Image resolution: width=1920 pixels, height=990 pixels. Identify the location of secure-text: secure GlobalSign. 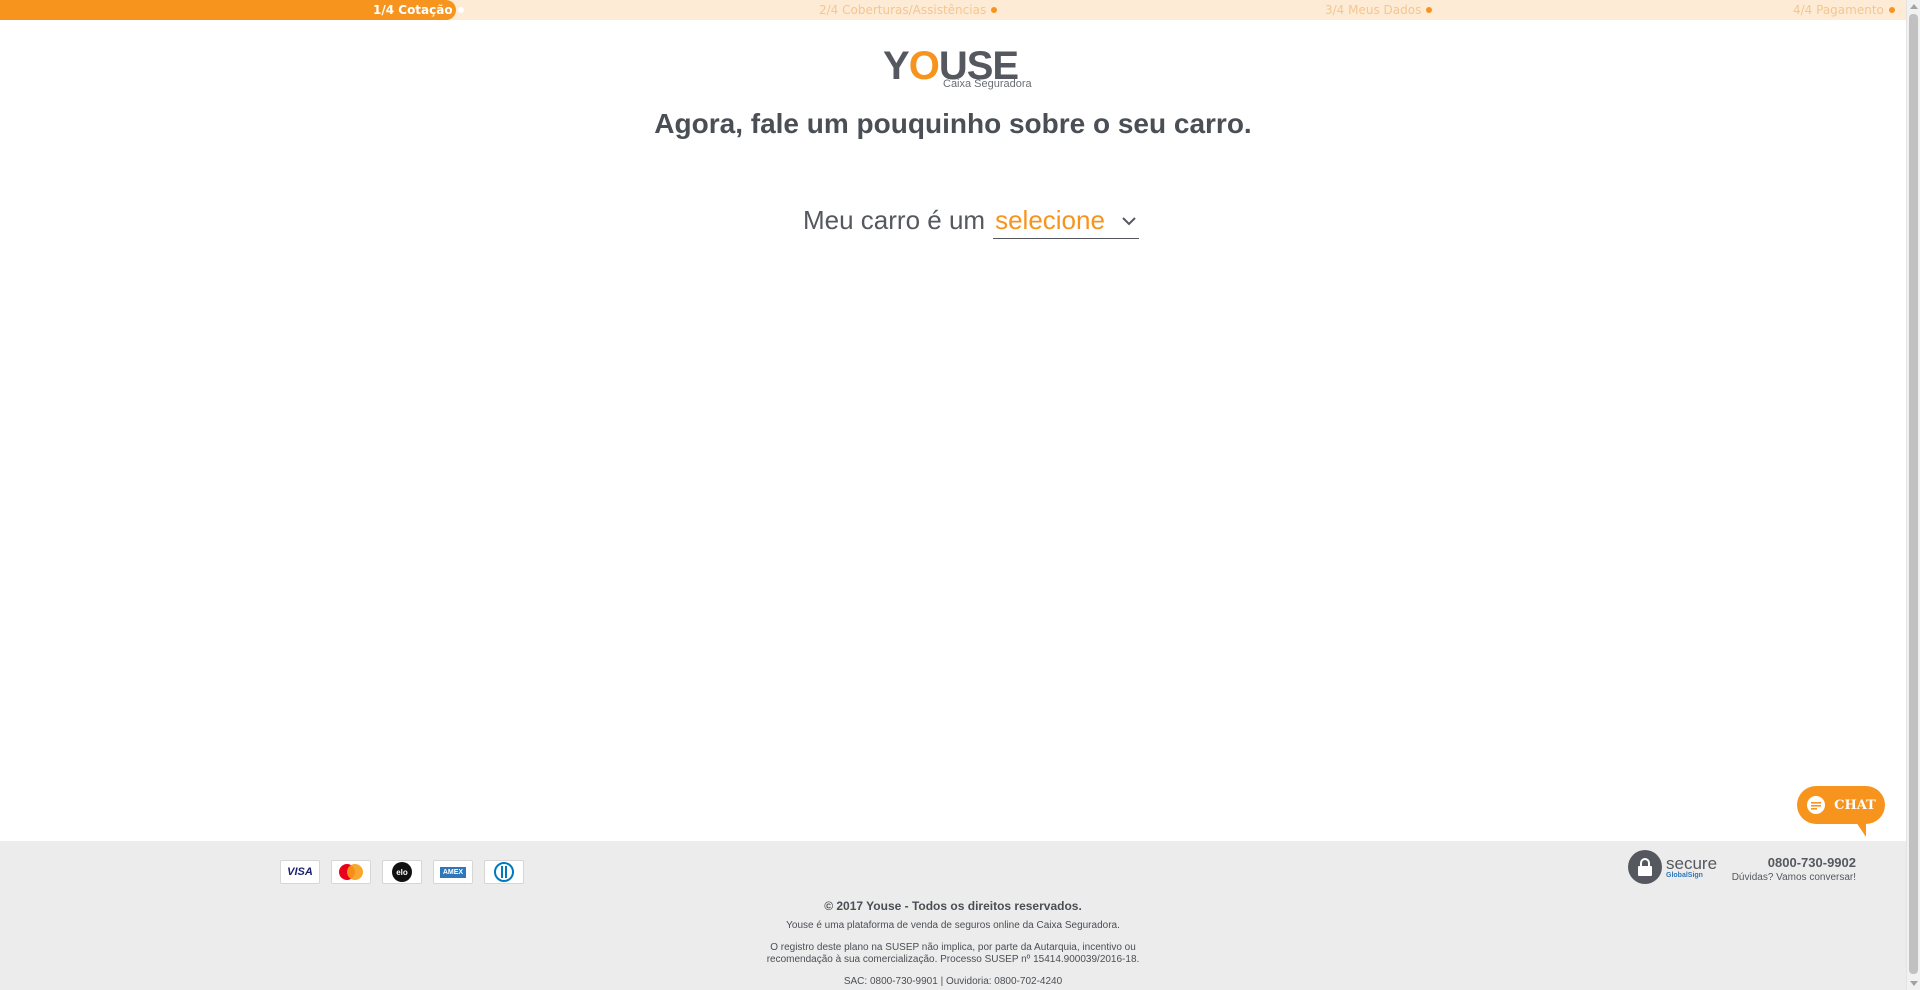
(1692, 866).